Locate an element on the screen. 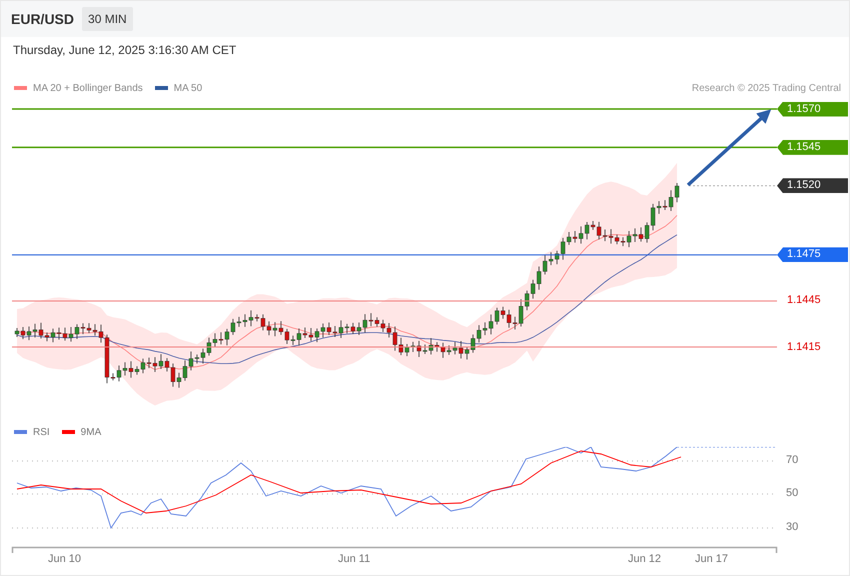 The image size is (850, 576). price-tag: 1.1415 is located at coordinates (812, 347).